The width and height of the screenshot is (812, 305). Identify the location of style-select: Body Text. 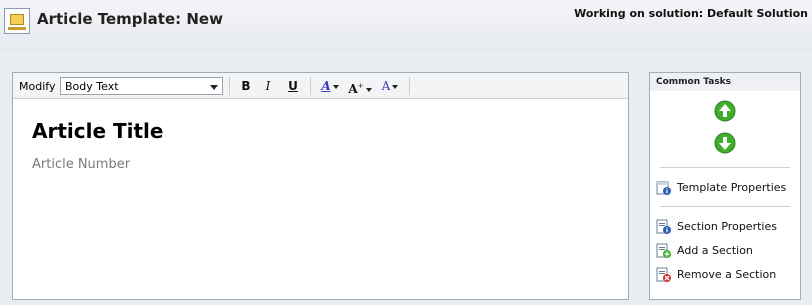
(141, 86).